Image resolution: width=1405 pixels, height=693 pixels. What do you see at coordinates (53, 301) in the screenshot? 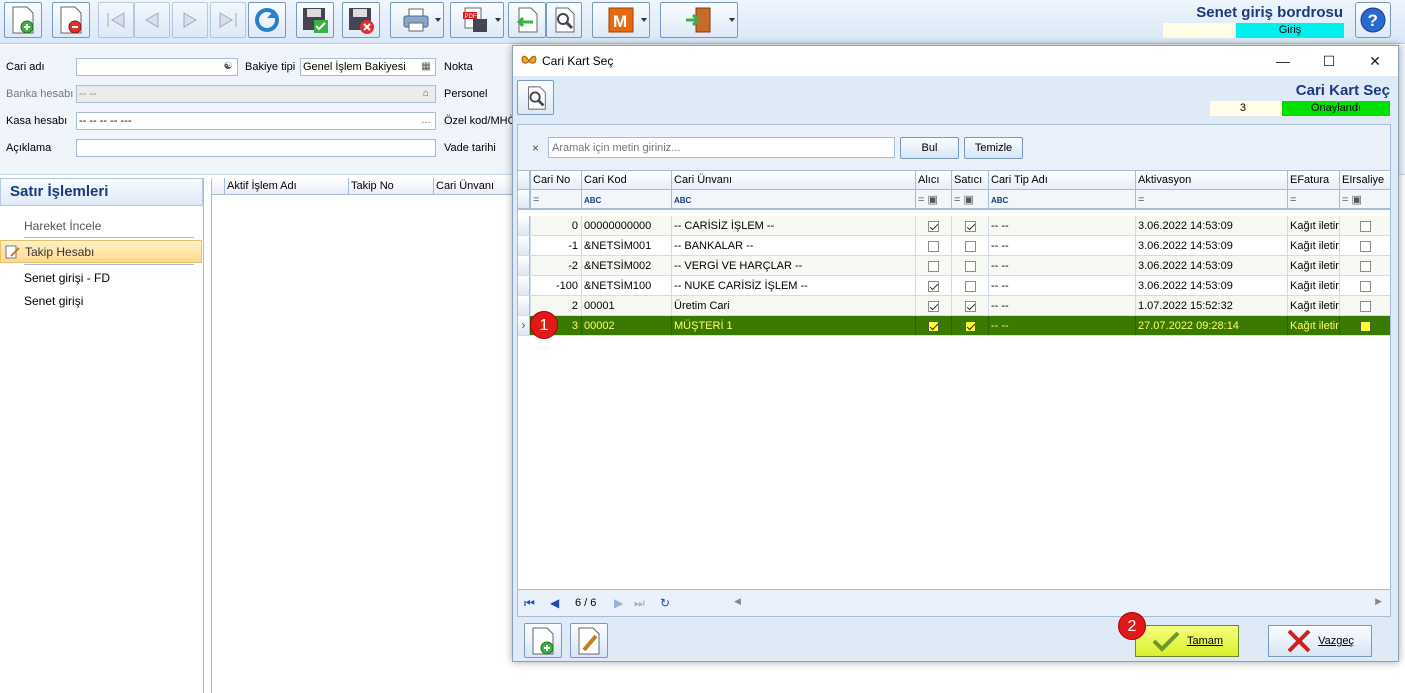
I see `left-item-senet-girisi: Senet girişi` at bounding box center [53, 301].